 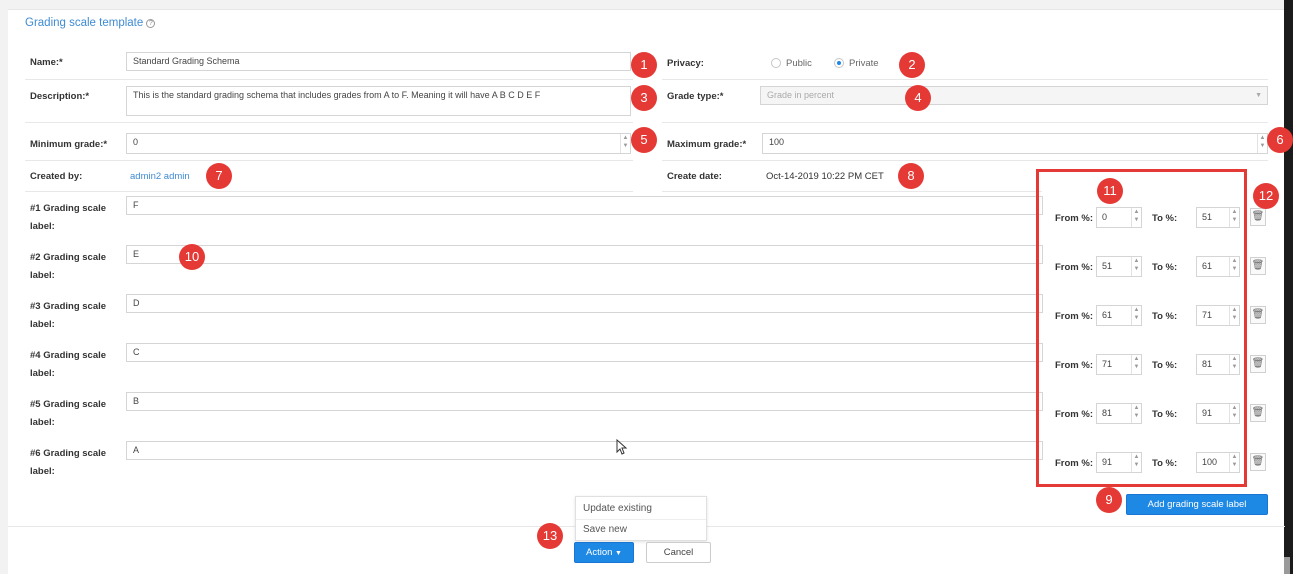 What do you see at coordinates (68, 462) in the screenshot?
I see `grading-scale-label-text: #6 Grading scale label:` at bounding box center [68, 462].